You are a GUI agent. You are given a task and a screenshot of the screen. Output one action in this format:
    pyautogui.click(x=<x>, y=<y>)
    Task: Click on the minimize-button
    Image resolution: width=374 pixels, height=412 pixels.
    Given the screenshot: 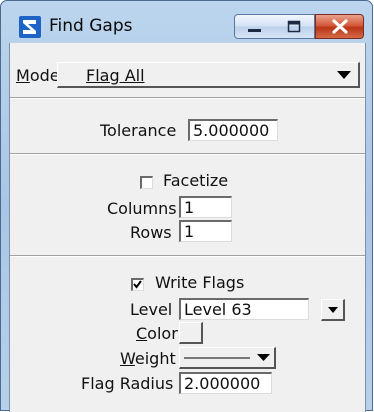 What is the action you would take?
    pyautogui.click(x=254, y=26)
    